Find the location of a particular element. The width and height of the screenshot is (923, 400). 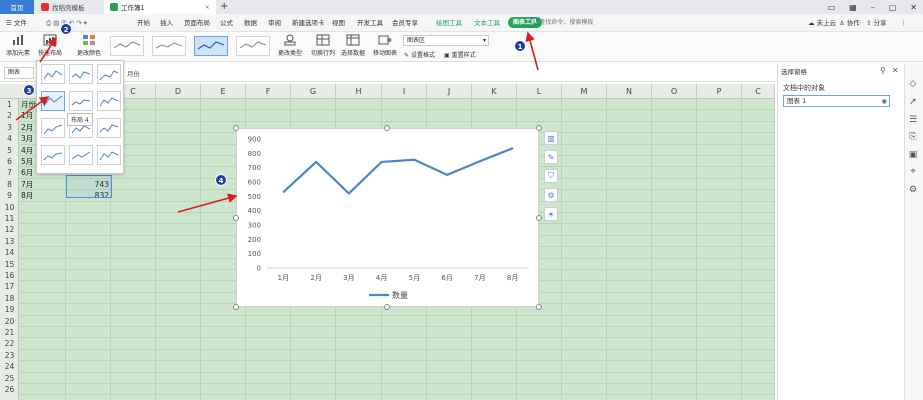

chart-elements-icon: ▥ is located at coordinates (551, 138).